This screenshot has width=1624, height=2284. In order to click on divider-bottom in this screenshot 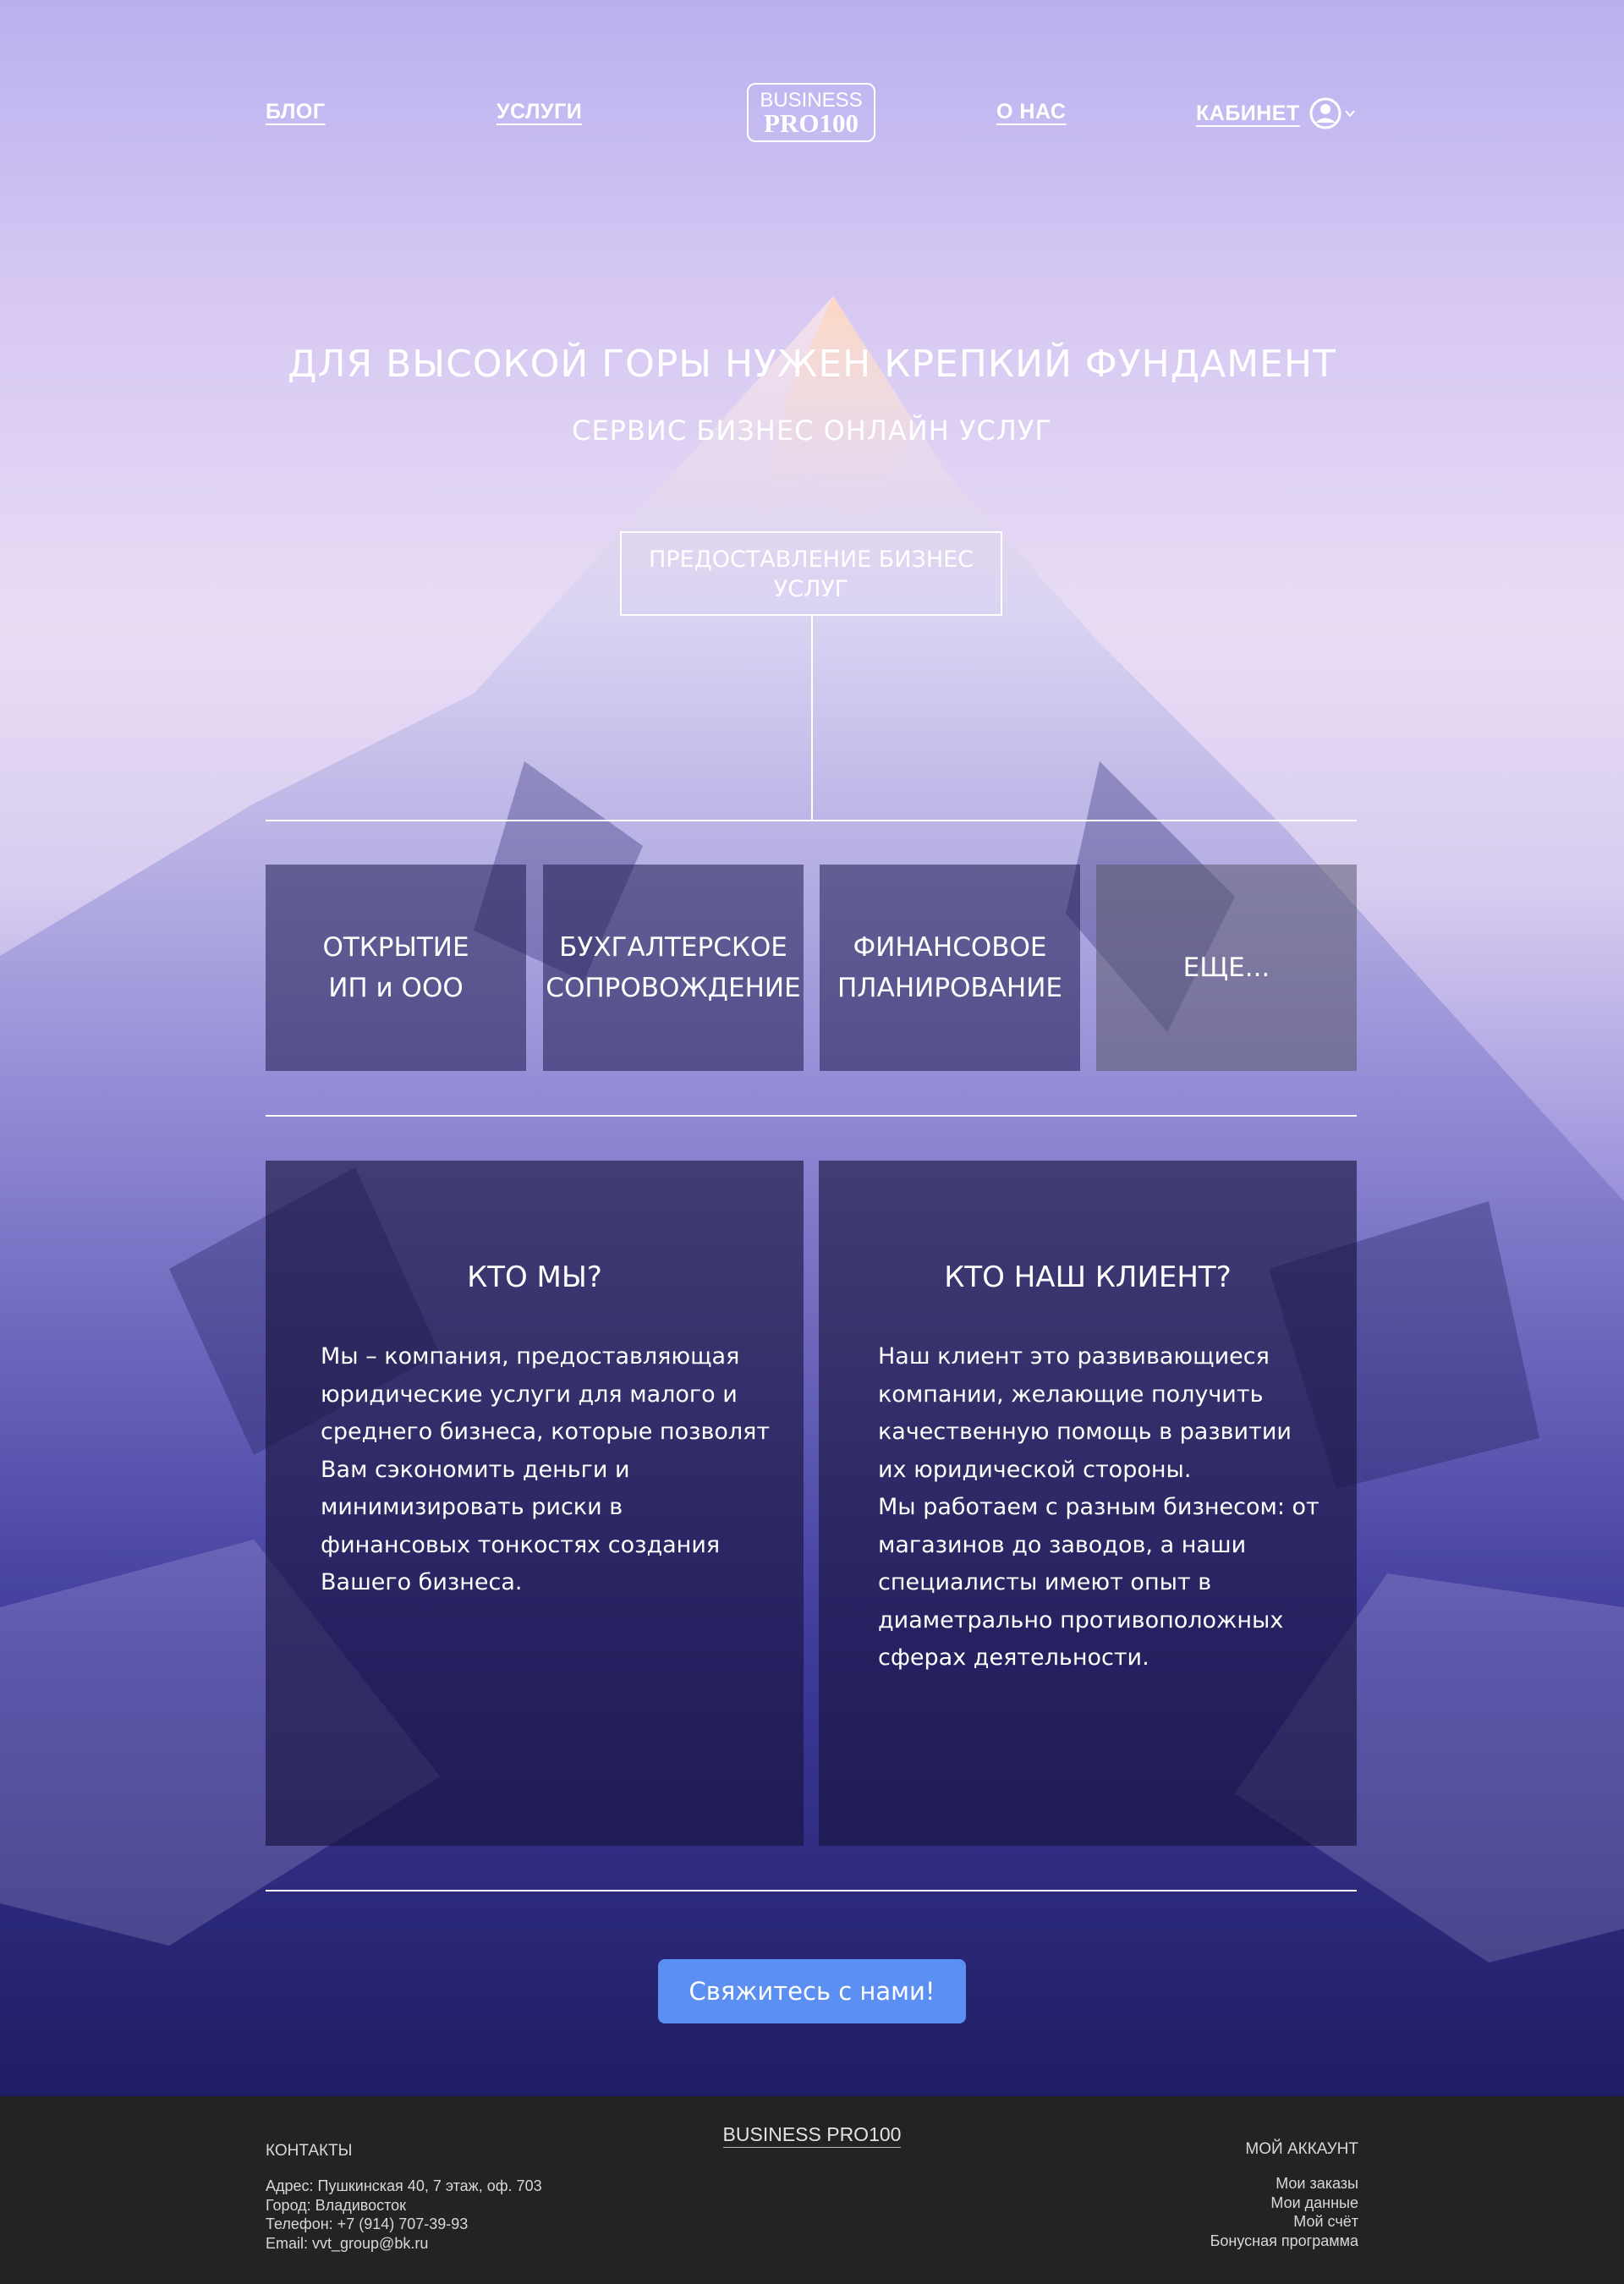, I will do `click(811, 1890)`.